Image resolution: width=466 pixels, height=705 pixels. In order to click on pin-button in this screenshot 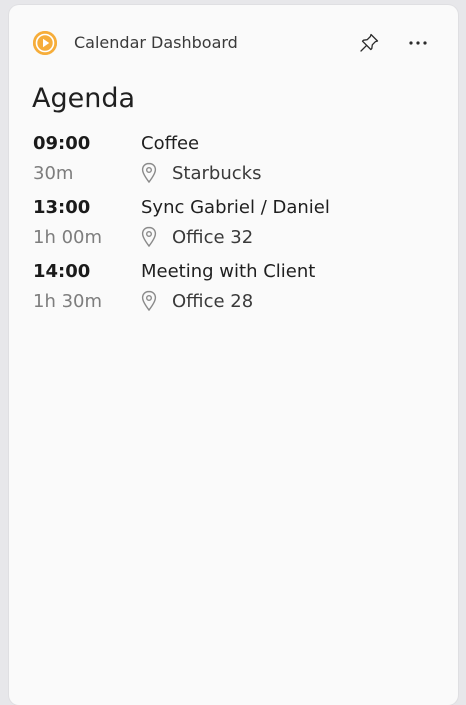, I will do `click(369, 43)`.